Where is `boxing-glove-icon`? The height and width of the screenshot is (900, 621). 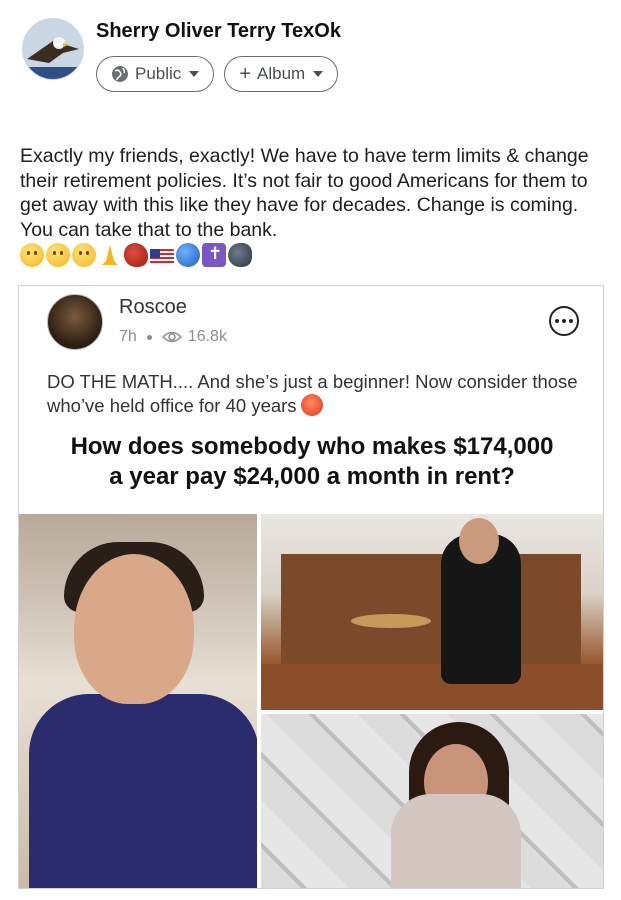 boxing-glove-icon is located at coordinates (136, 255).